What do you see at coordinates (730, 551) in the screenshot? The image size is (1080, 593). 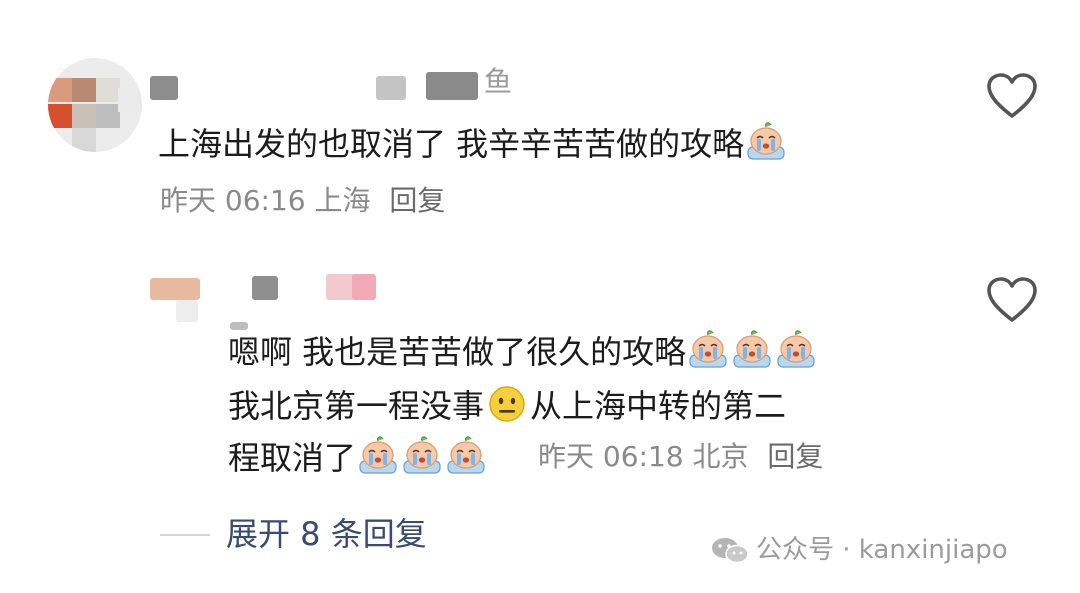 I see `wechat-icon` at bounding box center [730, 551].